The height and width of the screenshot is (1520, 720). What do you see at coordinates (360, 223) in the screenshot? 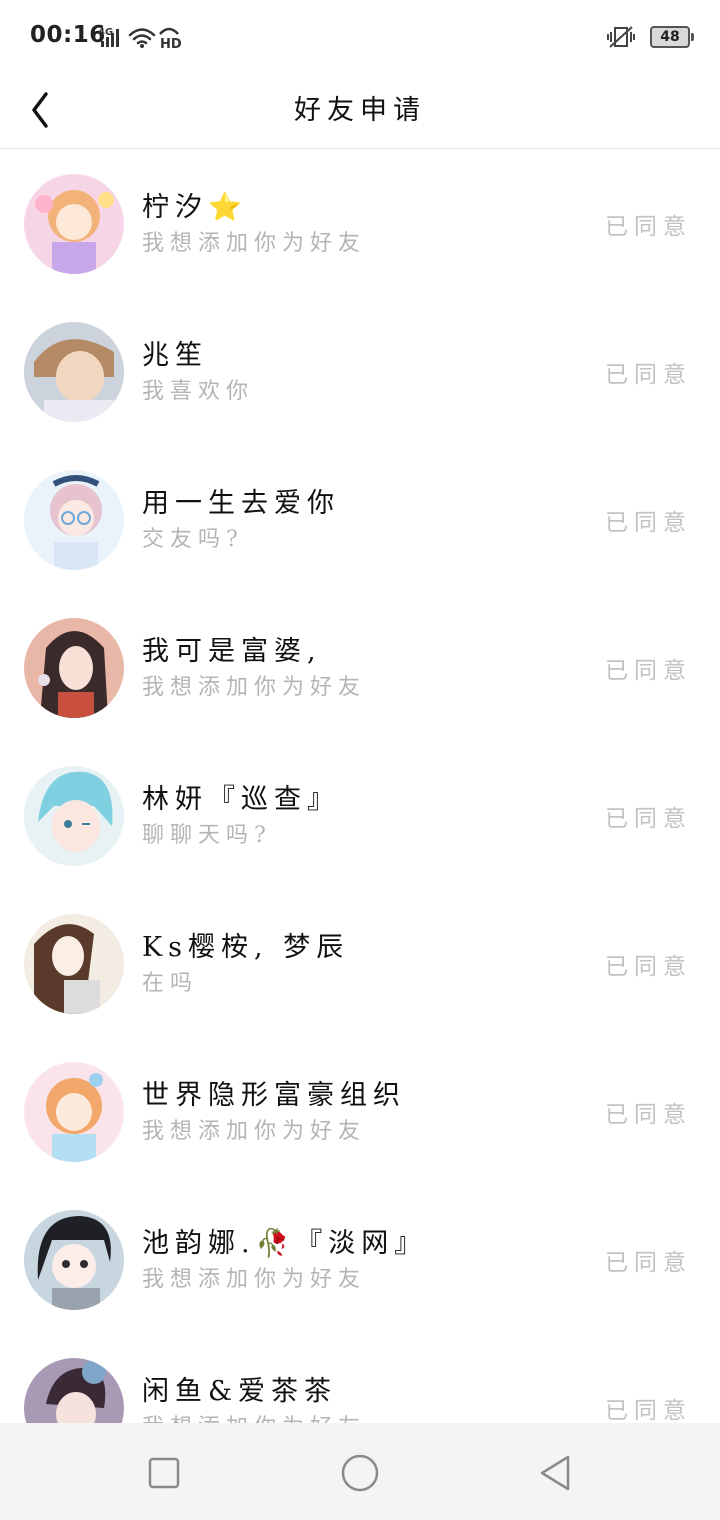
I see `friend-request-item: 柠汐⭐ 我想添加你为好友 已同意` at bounding box center [360, 223].